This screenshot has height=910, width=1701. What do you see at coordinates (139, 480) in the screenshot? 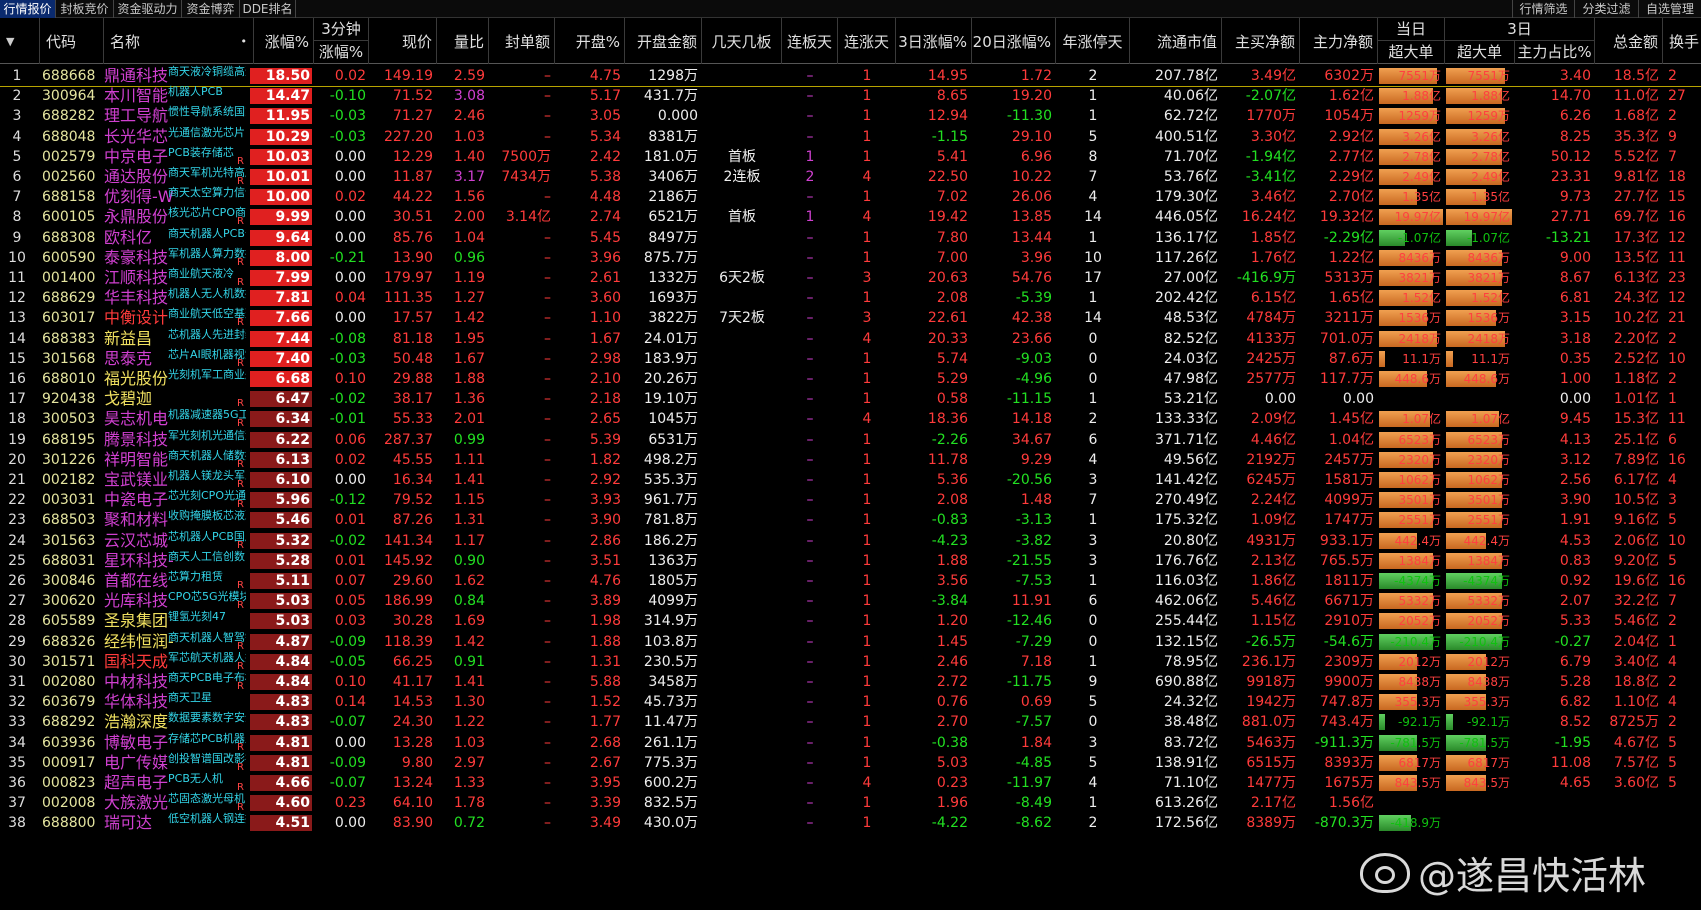
I see `stock-name: 宝武镁业` at bounding box center [139, 480].